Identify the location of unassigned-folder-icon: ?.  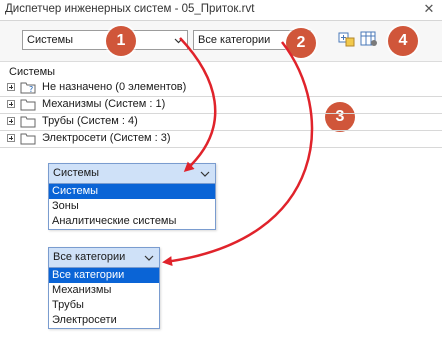
(28, 88).